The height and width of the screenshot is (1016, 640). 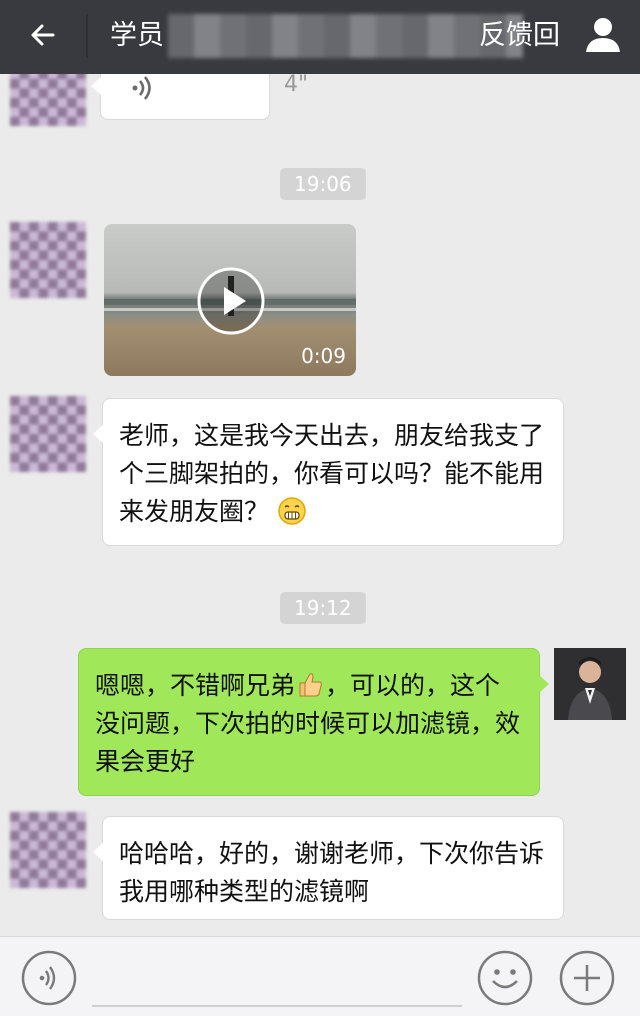 I want to click on message-bubble: 哈哈哈，好的，谢谢老师，下次你告诉我用哪种类型的滤镜啊, so click(x=328, y=868).